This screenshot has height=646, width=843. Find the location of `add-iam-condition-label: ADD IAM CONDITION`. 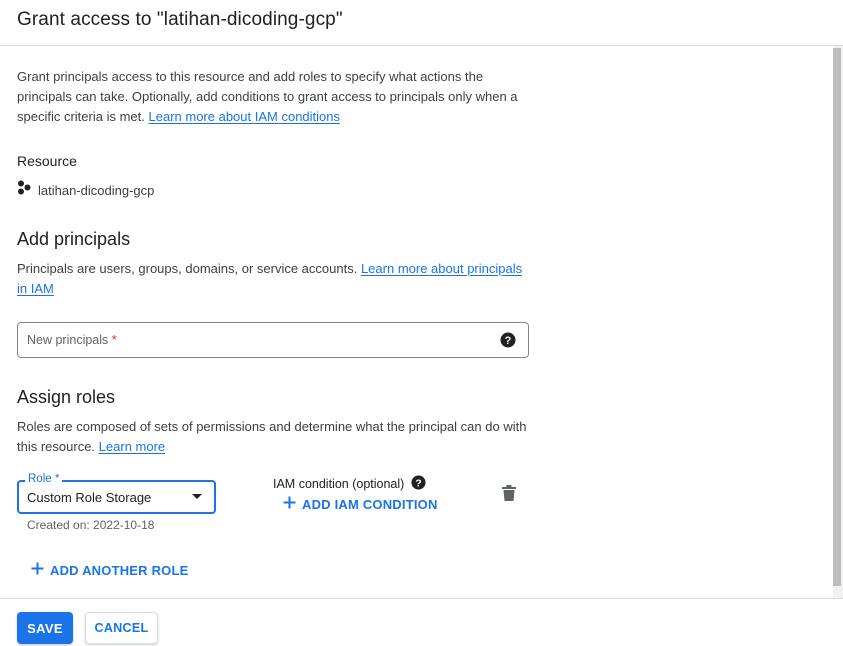

add-iam-condition-label: ADD IAM CONDITION is located at coordinates (370, 504).